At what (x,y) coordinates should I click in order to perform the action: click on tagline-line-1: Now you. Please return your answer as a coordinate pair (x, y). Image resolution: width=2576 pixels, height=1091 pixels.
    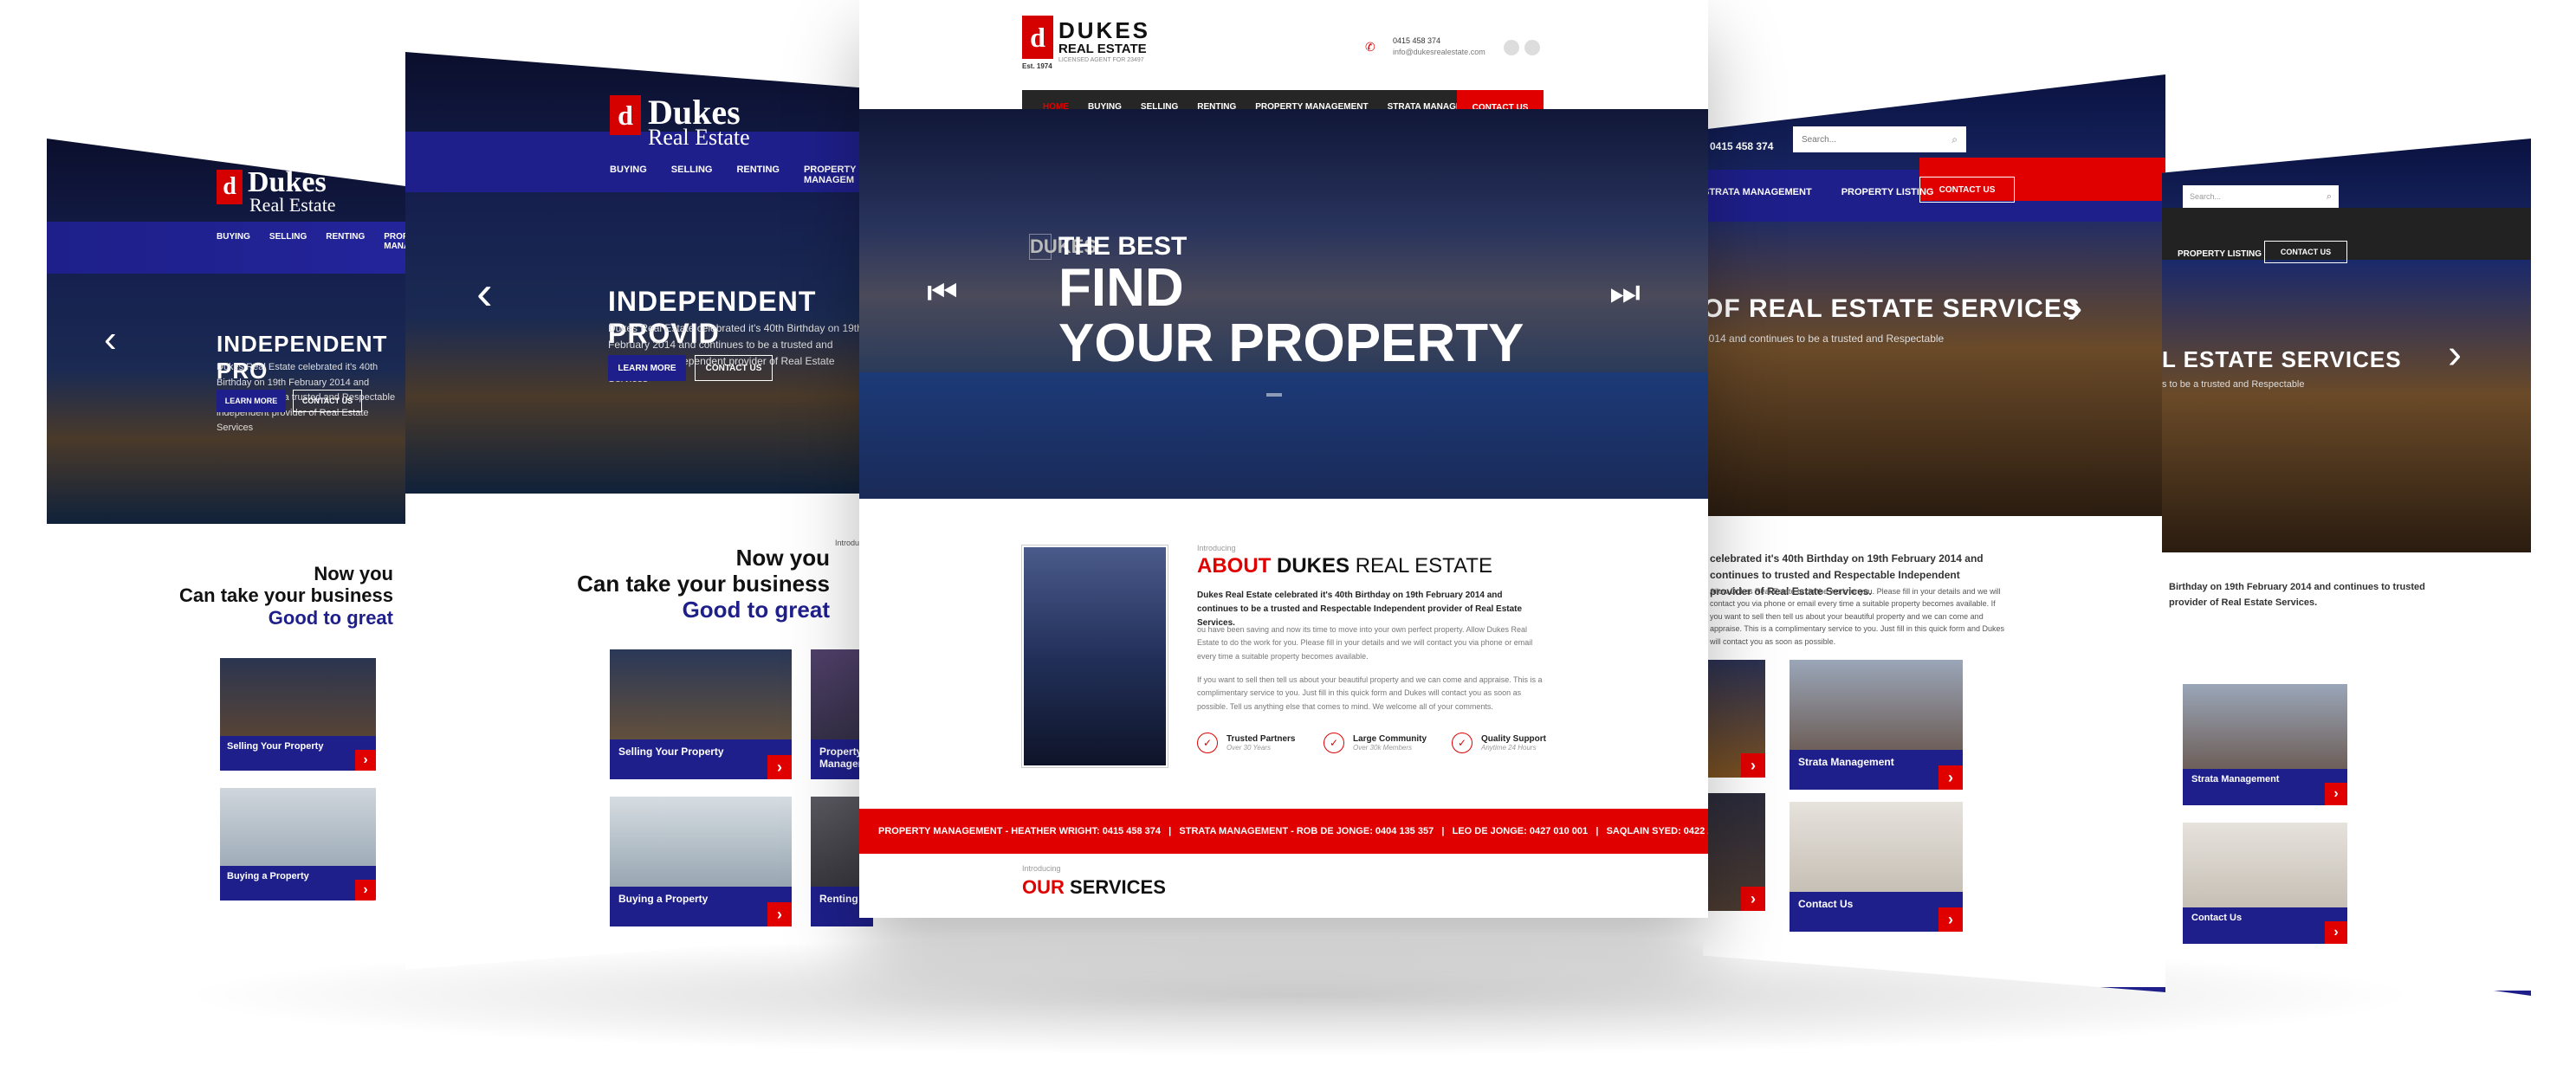
    Looking at the image, I should click on (353, 574).